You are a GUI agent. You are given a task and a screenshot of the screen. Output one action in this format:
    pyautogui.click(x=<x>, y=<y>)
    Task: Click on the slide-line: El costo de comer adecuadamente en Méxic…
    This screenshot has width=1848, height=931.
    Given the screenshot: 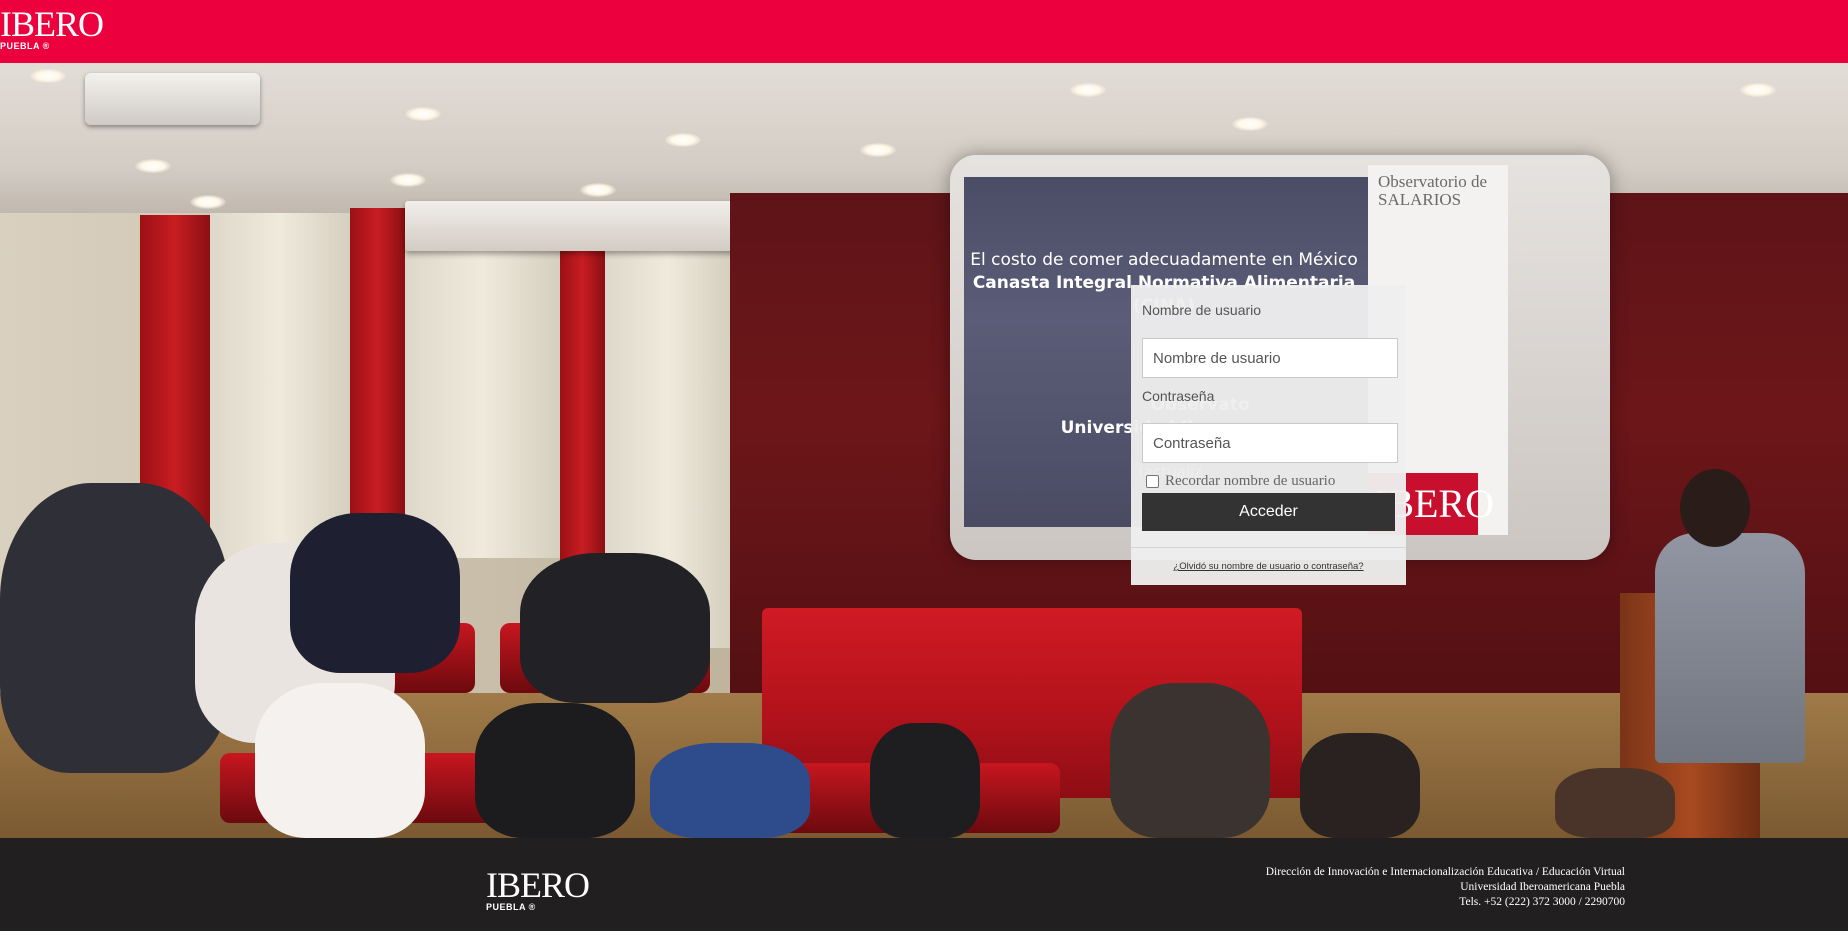 What is the action you would take?
    pyautogui.click(x=1164, y=260)
    